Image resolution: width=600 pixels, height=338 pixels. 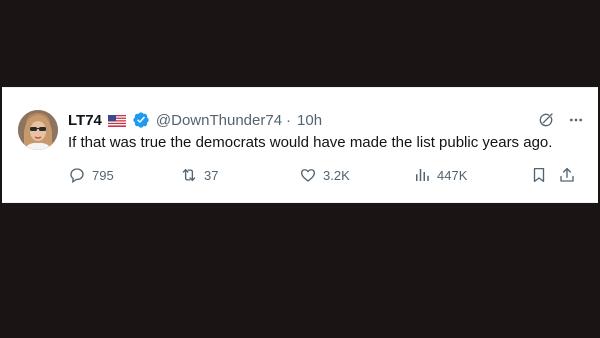 What do you see at coordinates (422, 175) in the screenshot?
I see `views-icon` at bounding box center [422, 175].